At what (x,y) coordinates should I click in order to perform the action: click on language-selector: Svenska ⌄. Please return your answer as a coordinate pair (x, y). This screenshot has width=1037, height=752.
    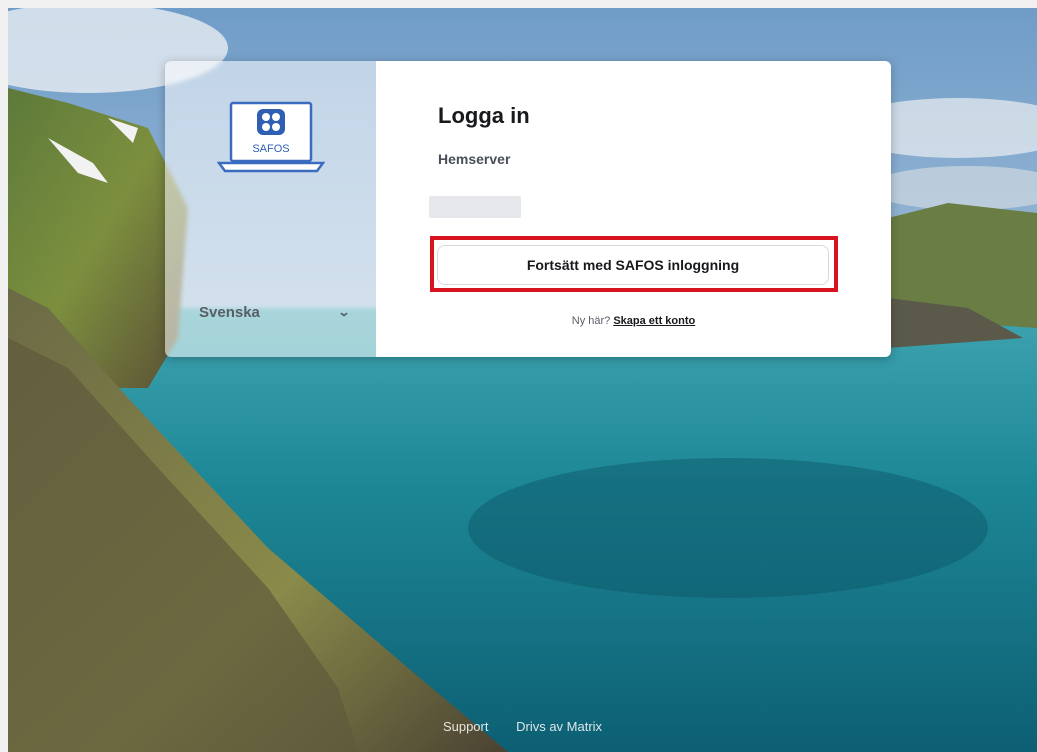
    Looking at the image, I should click on (275, 312).